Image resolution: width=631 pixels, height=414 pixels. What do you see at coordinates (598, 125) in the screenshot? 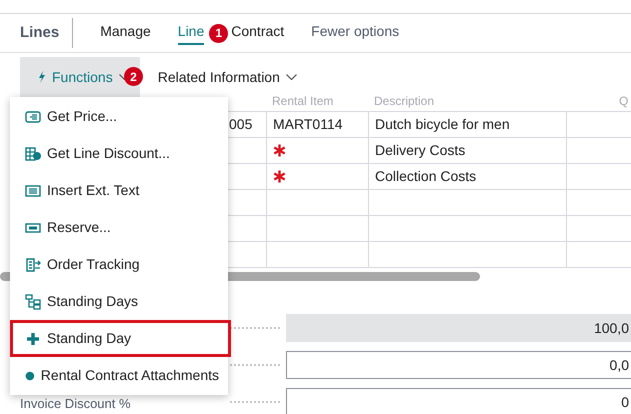
I see `table-cell` at bounding box center [598, 125].